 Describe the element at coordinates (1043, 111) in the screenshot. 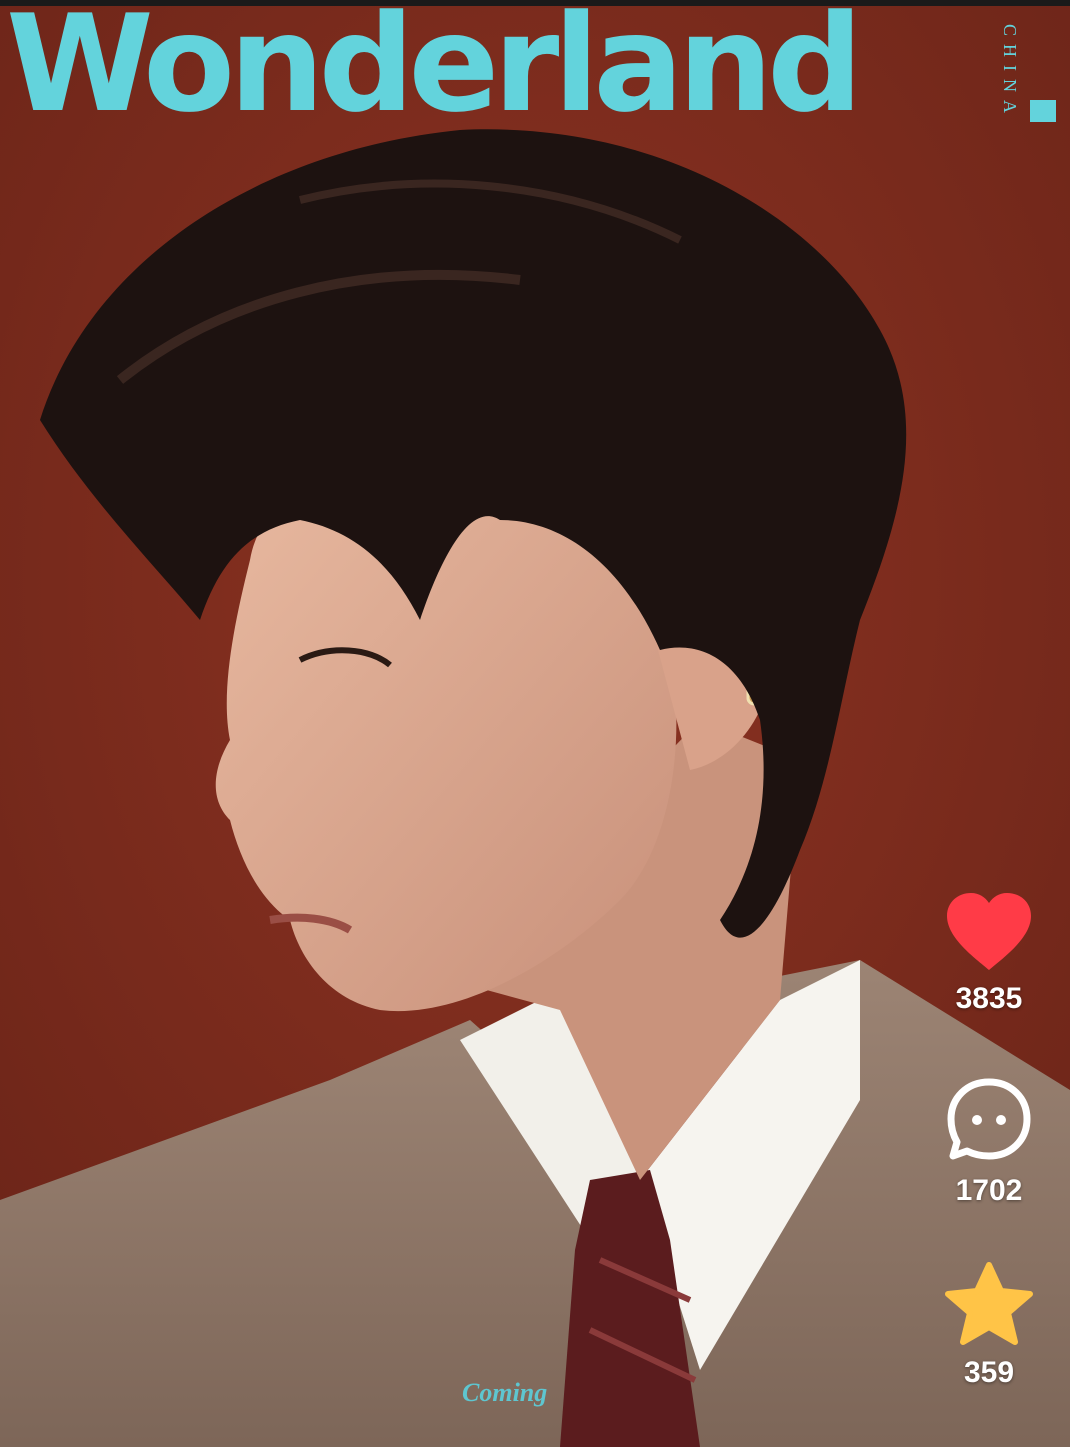

I see `masthead-dot` at that location.